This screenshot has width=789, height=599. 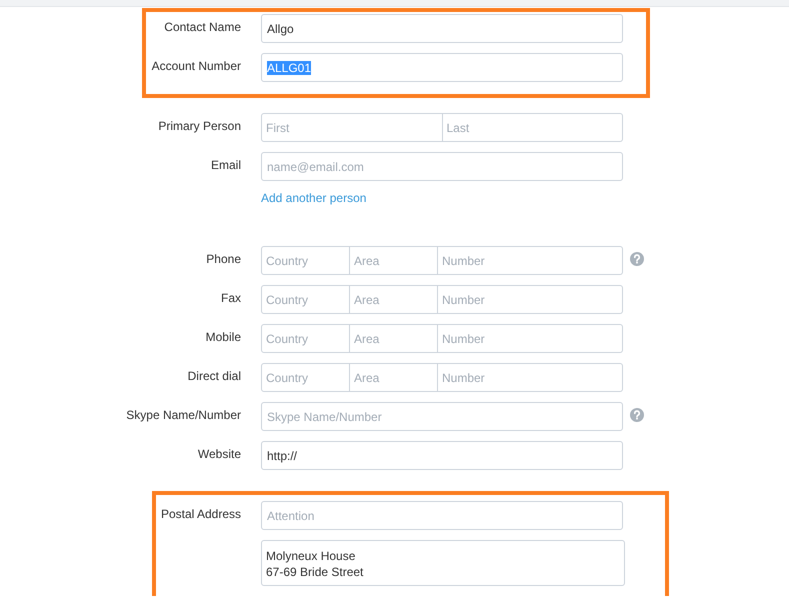 I want to click on input-field: name@email.com, so click(x=442, y=166).